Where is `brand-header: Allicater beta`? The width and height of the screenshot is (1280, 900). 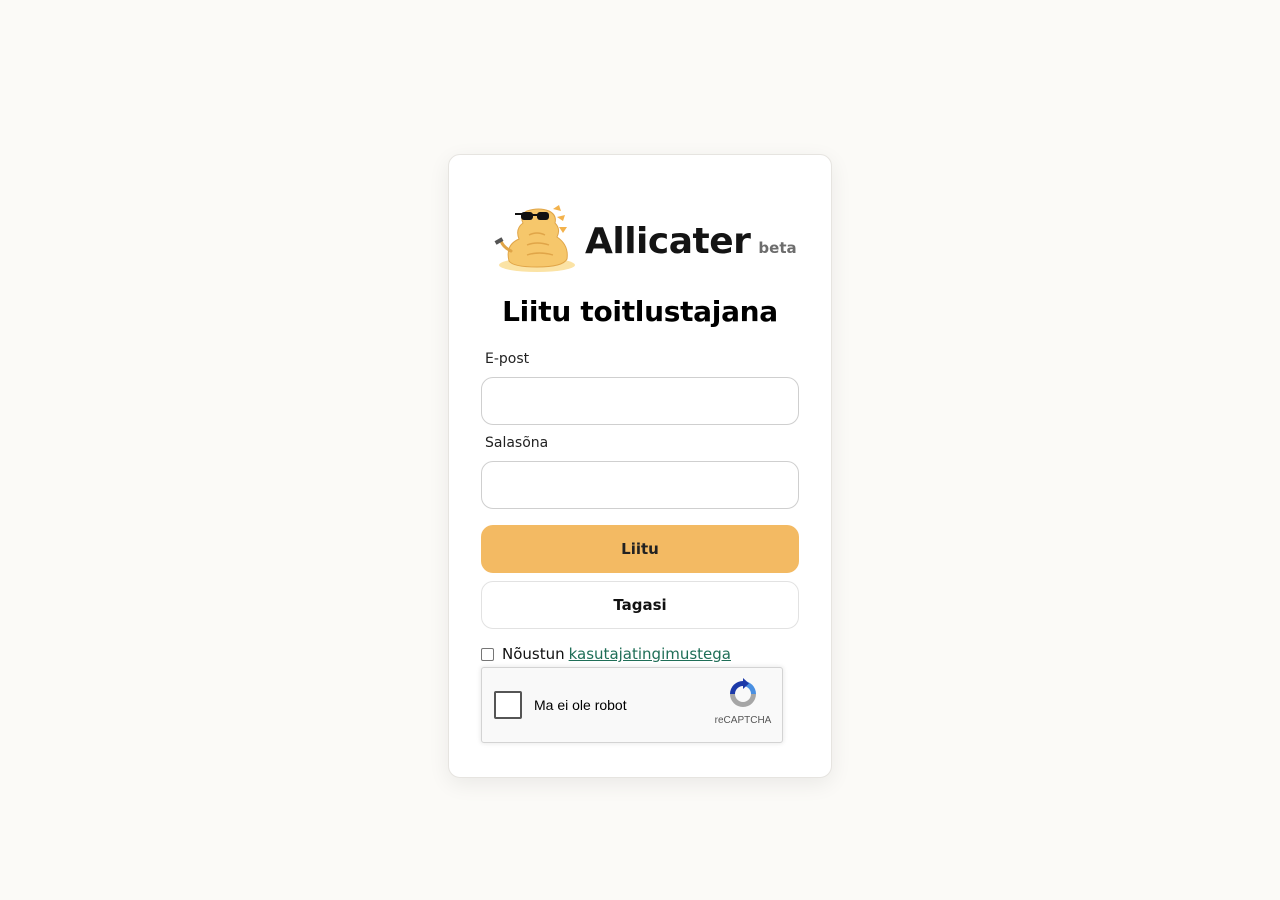 brand-header: Allicater beta is located at coordinates (645, 238).